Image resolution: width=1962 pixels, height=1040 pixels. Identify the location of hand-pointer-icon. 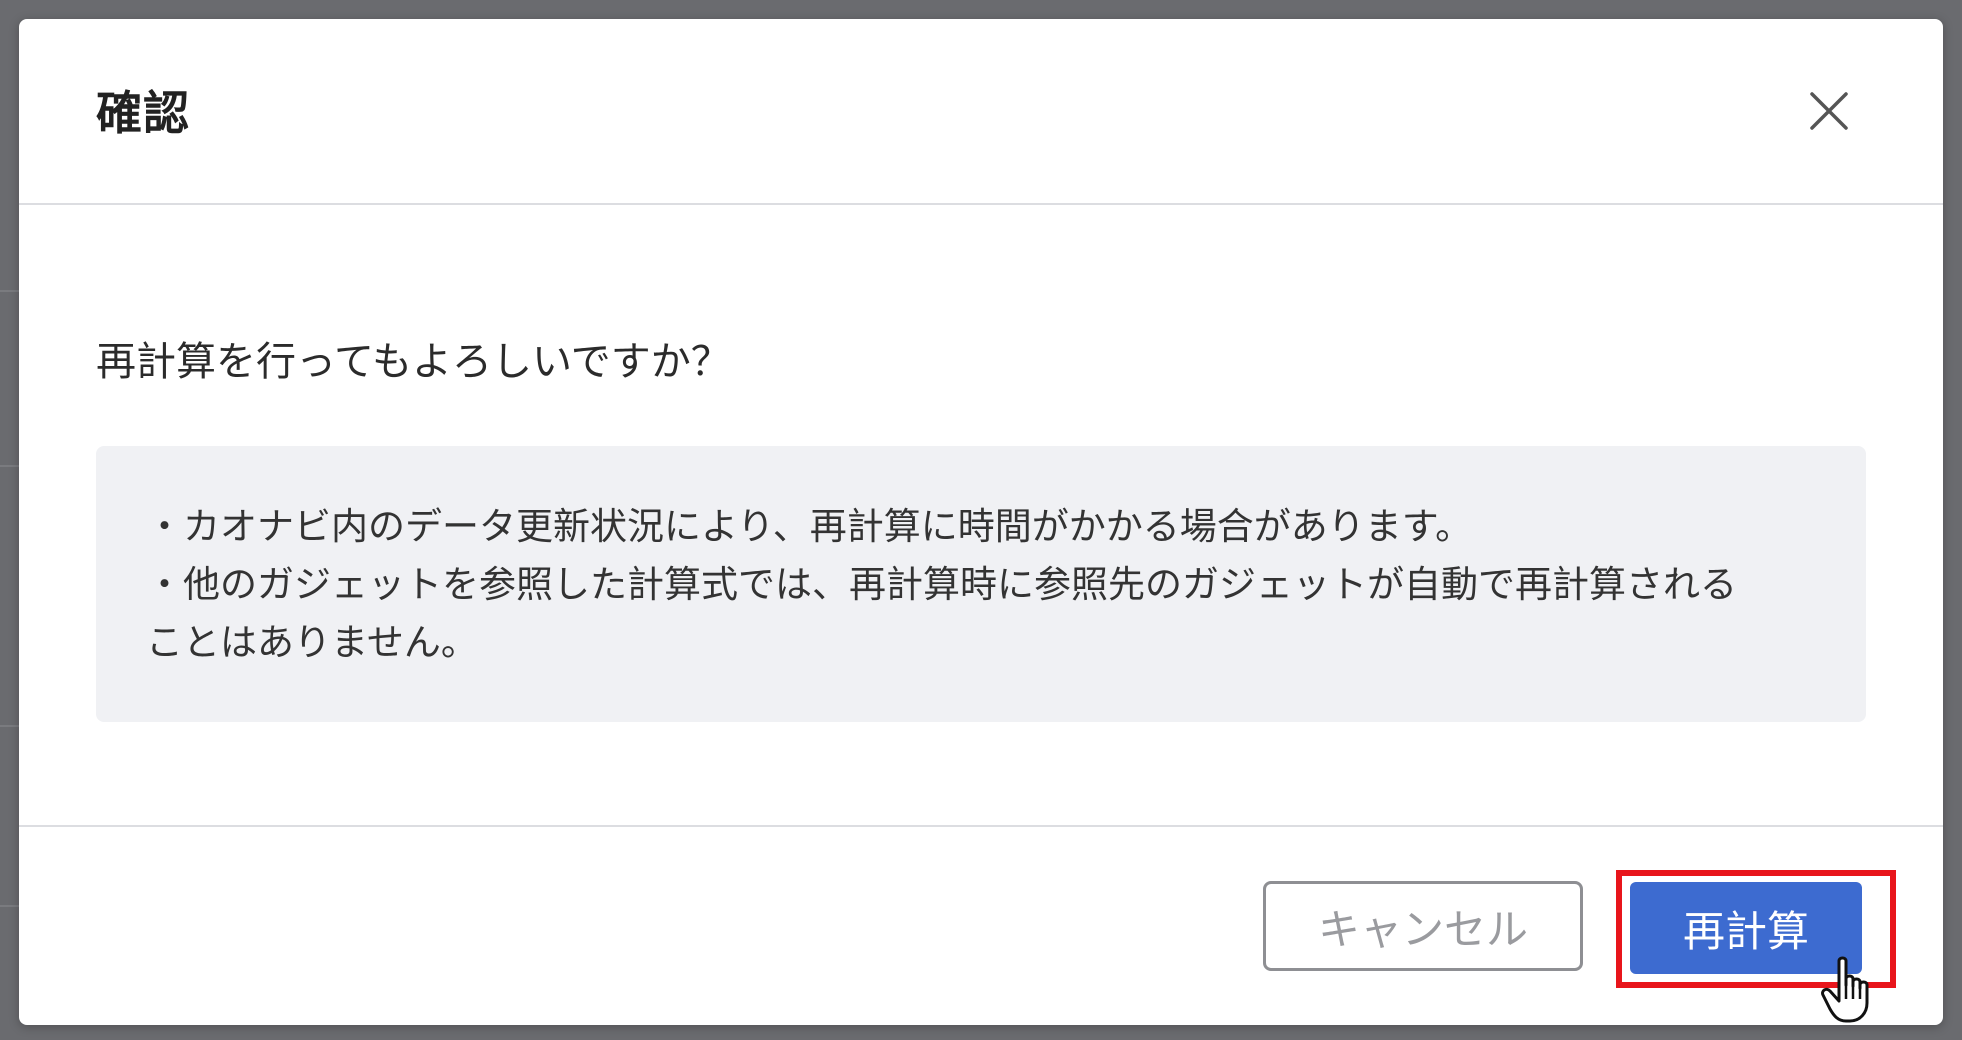
(1845, 989).